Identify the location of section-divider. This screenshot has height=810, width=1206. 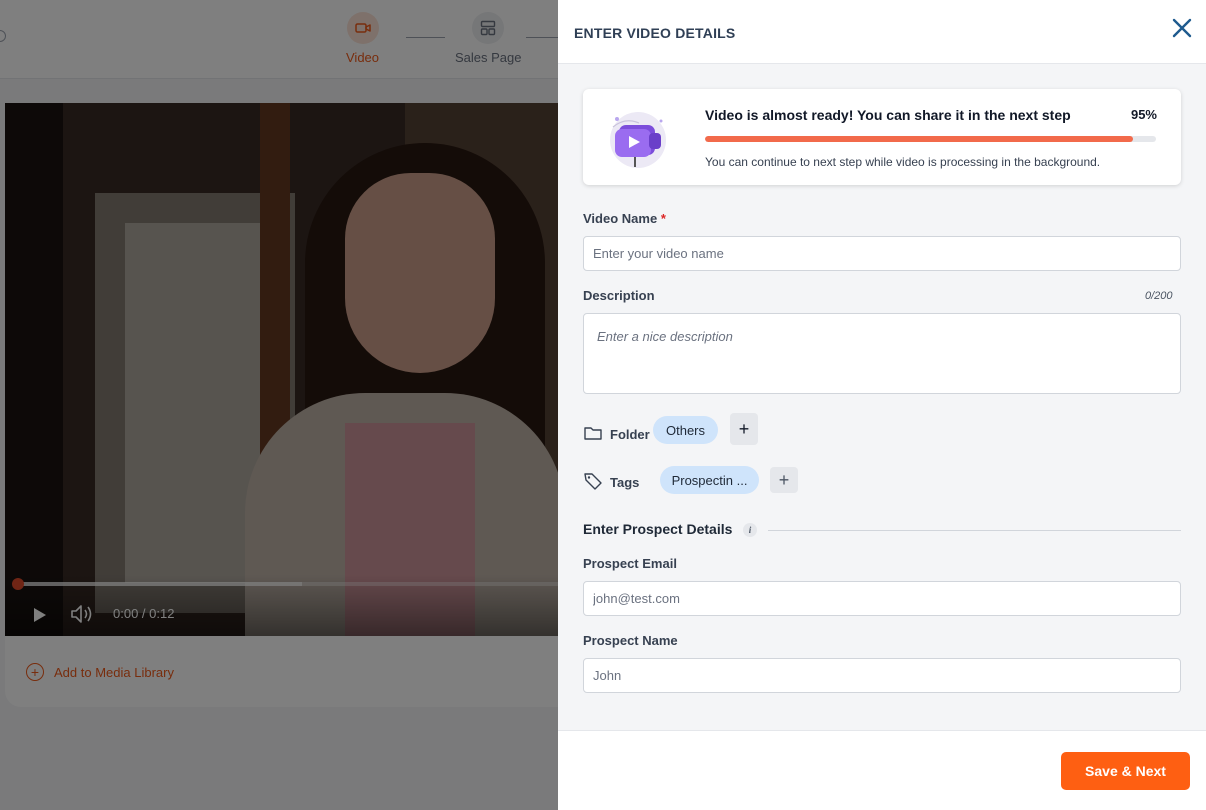
(974, 530).